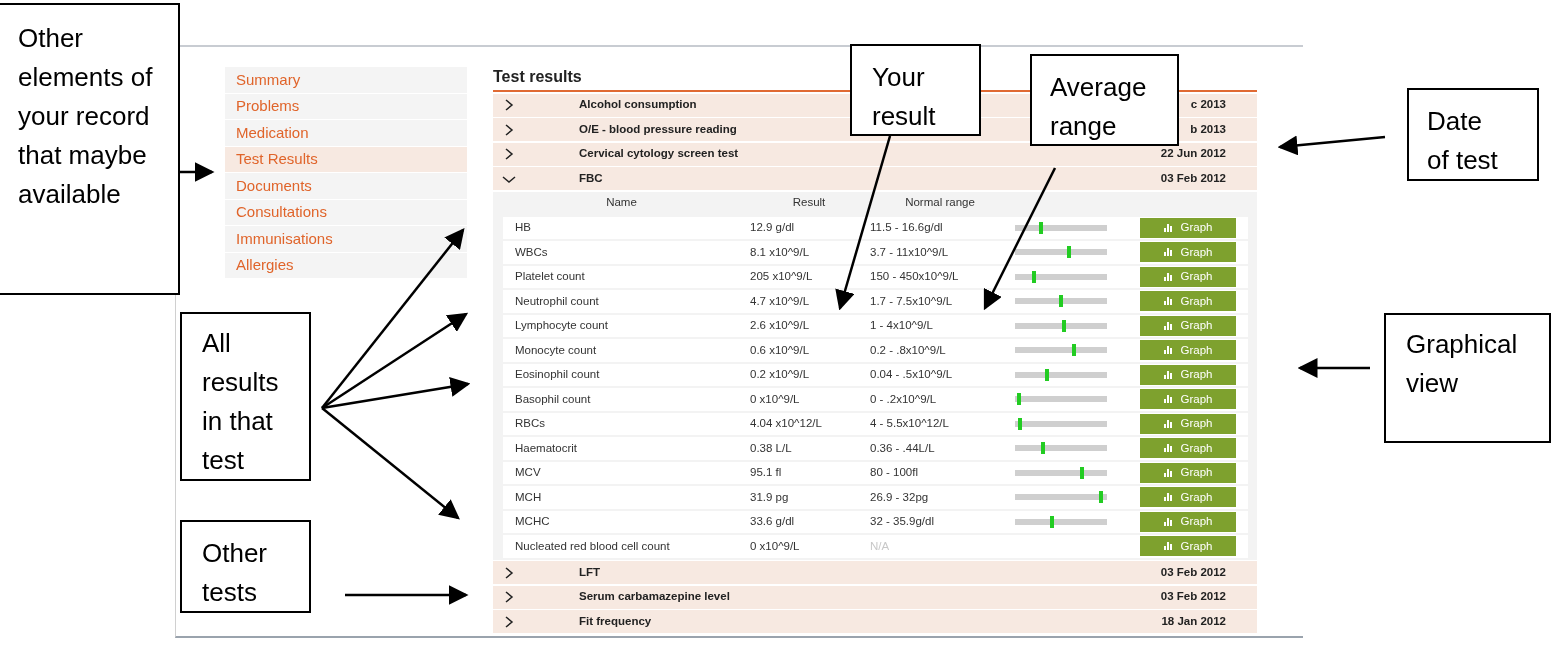  What do you see at coordinates (346, 133) in the screenshot?
I see `sidebar-item: Medication` at bounding box center [346, 133].